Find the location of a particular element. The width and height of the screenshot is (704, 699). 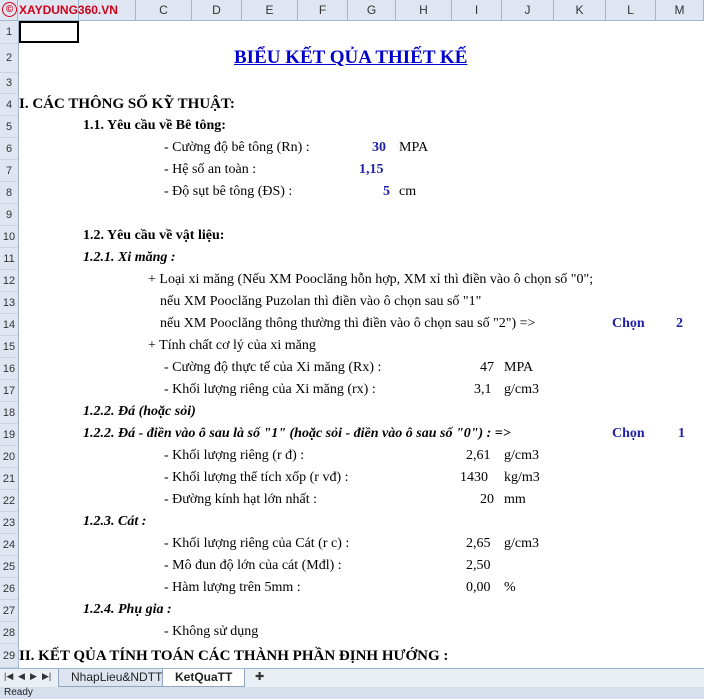

row-header: 17 is located at coordinates (9, 391).